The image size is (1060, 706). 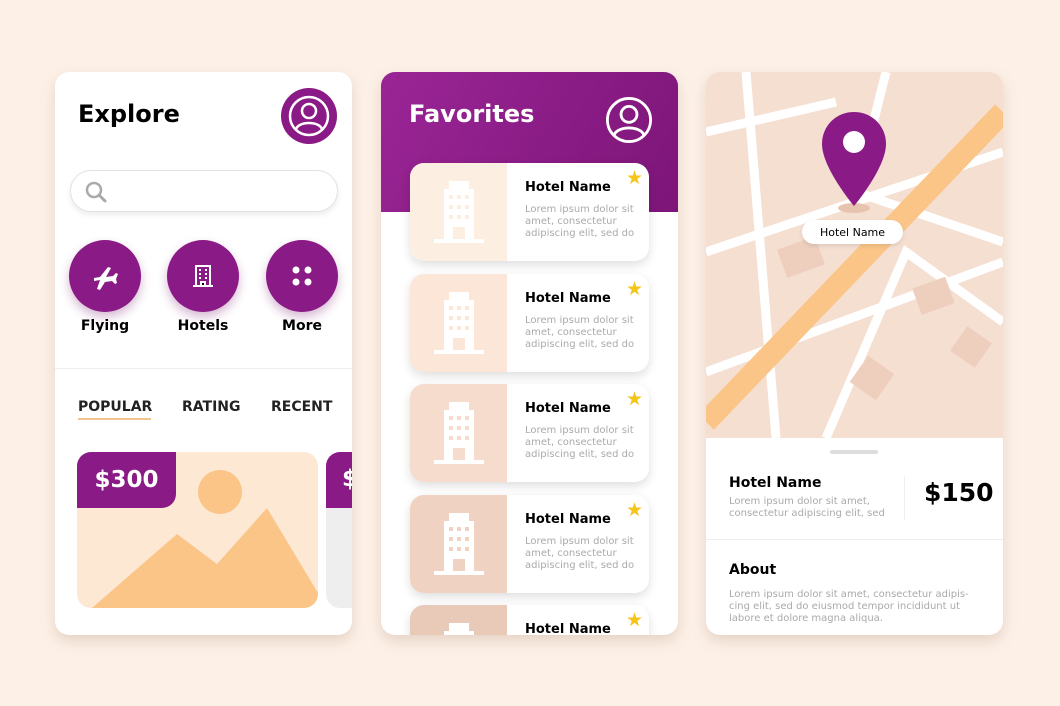 I want to click on favorite-hotel-card: Hotel Name ★, so click(x=529, y=620).